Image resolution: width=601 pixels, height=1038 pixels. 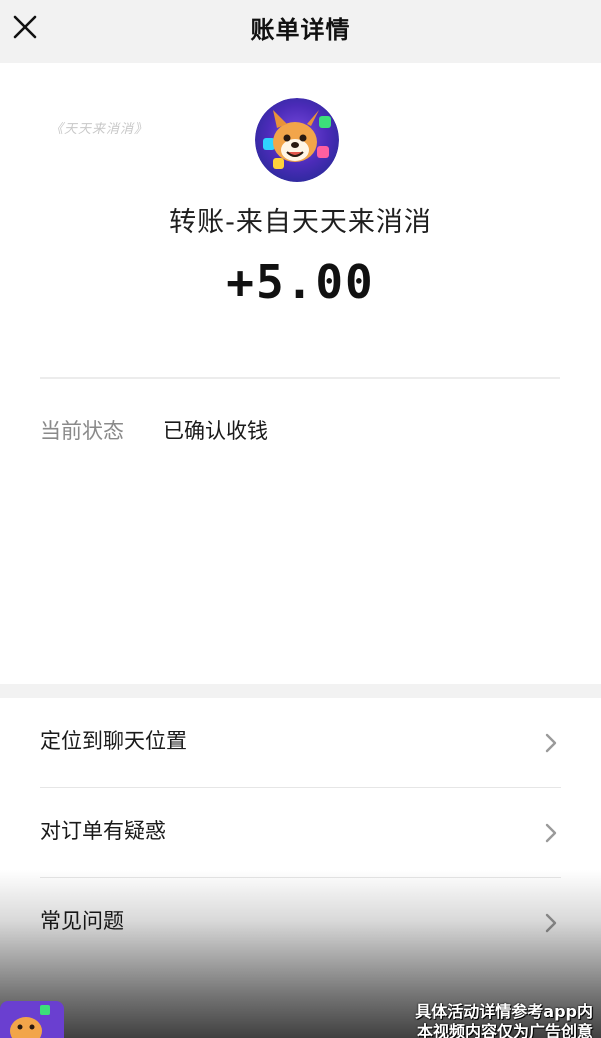 What do you see at coordinates (32, 1019) in the screenshot?
I see `game-thumbnail-icon` at bounding box center [32, 1019].